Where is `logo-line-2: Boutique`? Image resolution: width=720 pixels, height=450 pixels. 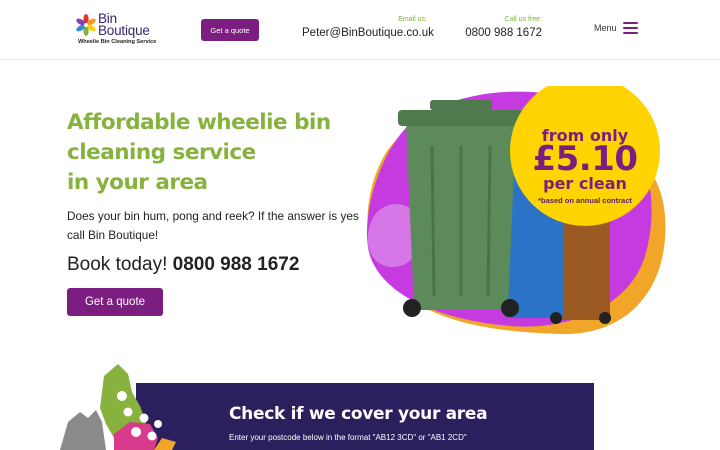
logo-line-2: Boutique is located at coordinates (124, 30).